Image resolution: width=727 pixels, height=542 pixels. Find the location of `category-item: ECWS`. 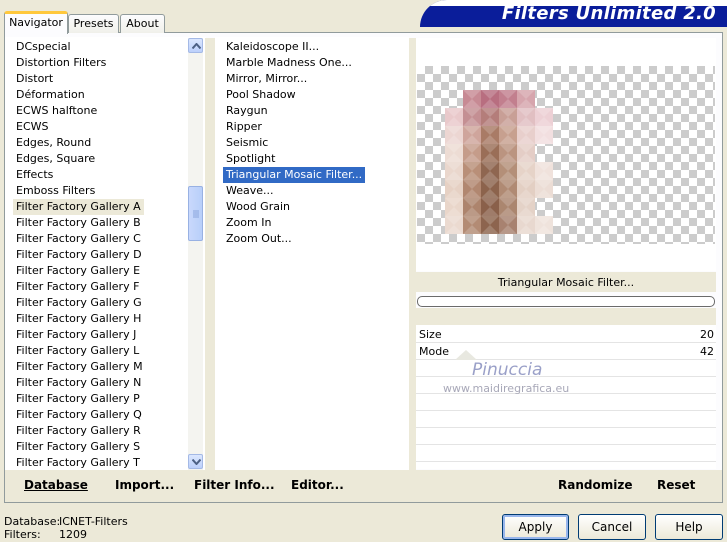

category-item: ECWS is located at coordinates (32, 127).